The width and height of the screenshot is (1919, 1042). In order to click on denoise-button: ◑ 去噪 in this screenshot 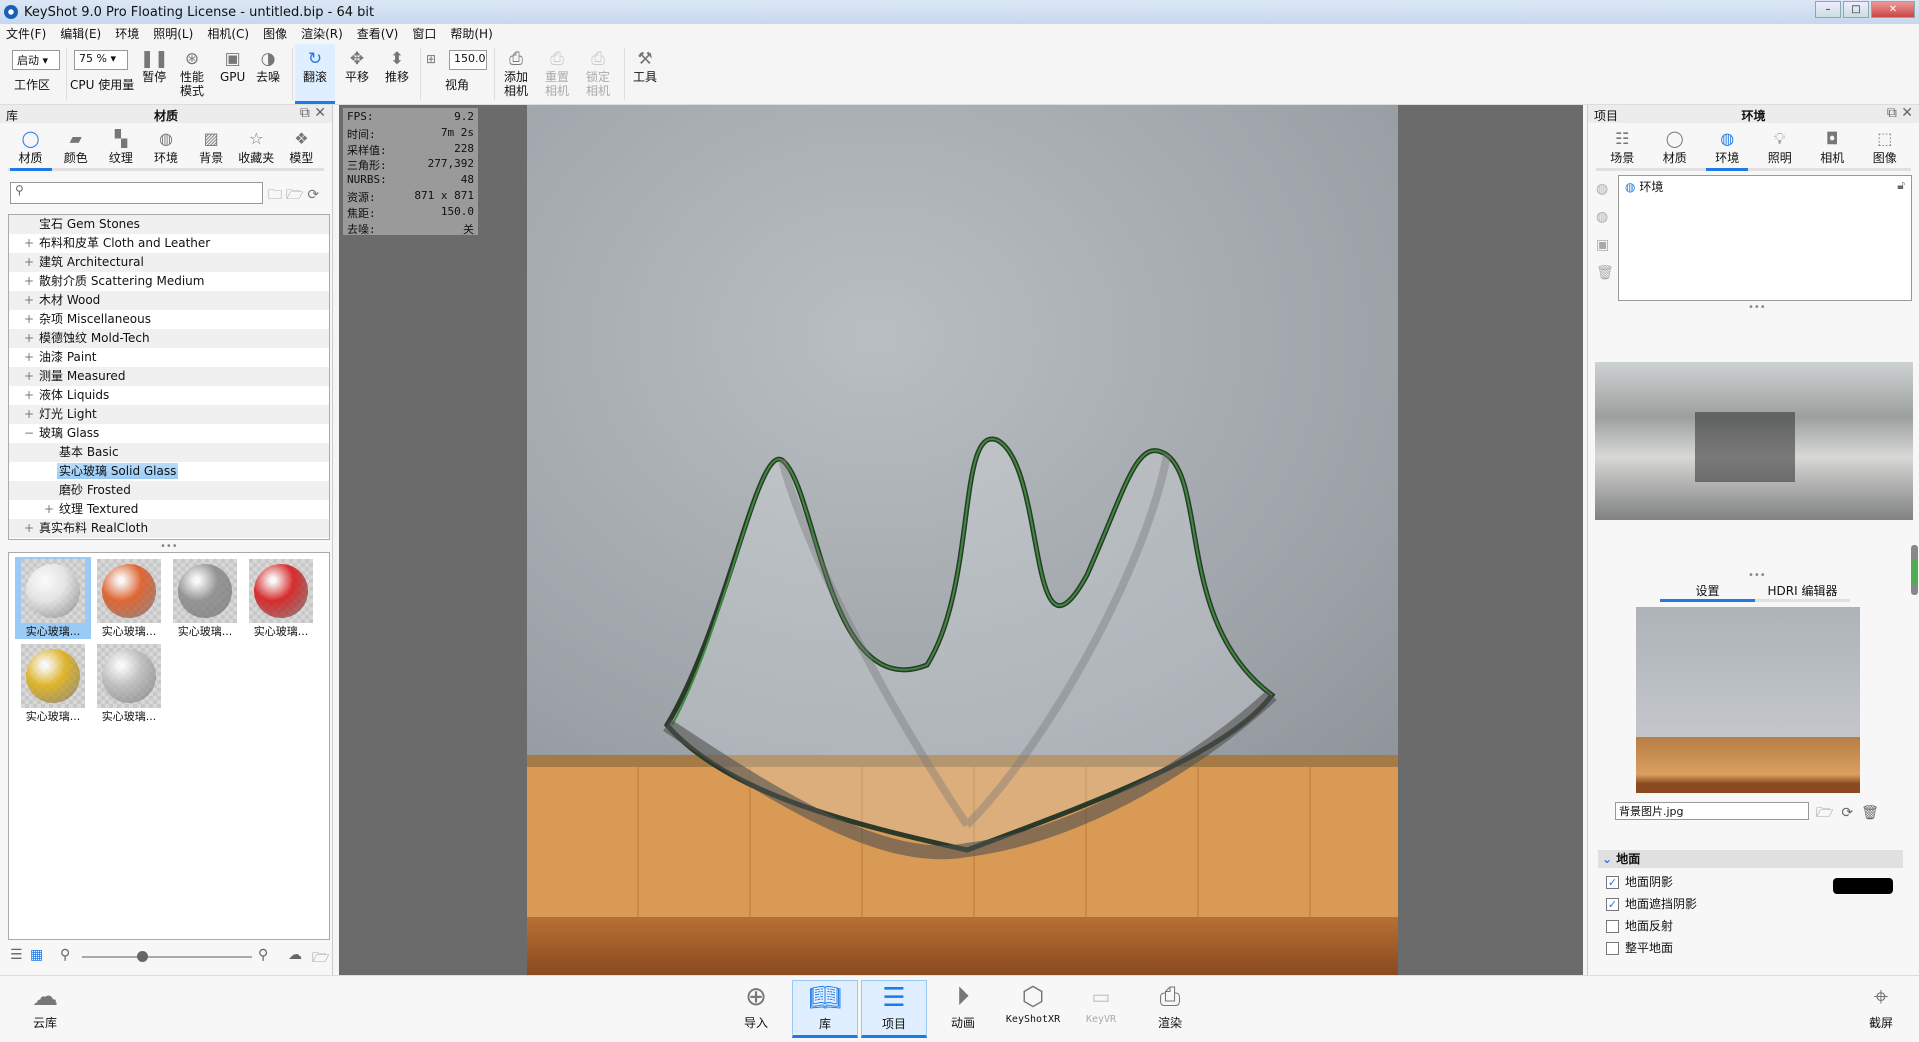, I will do `click(268, 66)`.